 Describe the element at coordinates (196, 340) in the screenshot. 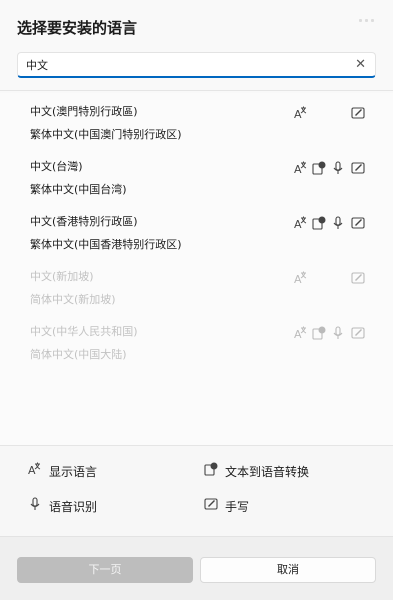

I see `language-row-prc: 中文(中华人民共和国) 简体中文(中国大陆) A` at that location.